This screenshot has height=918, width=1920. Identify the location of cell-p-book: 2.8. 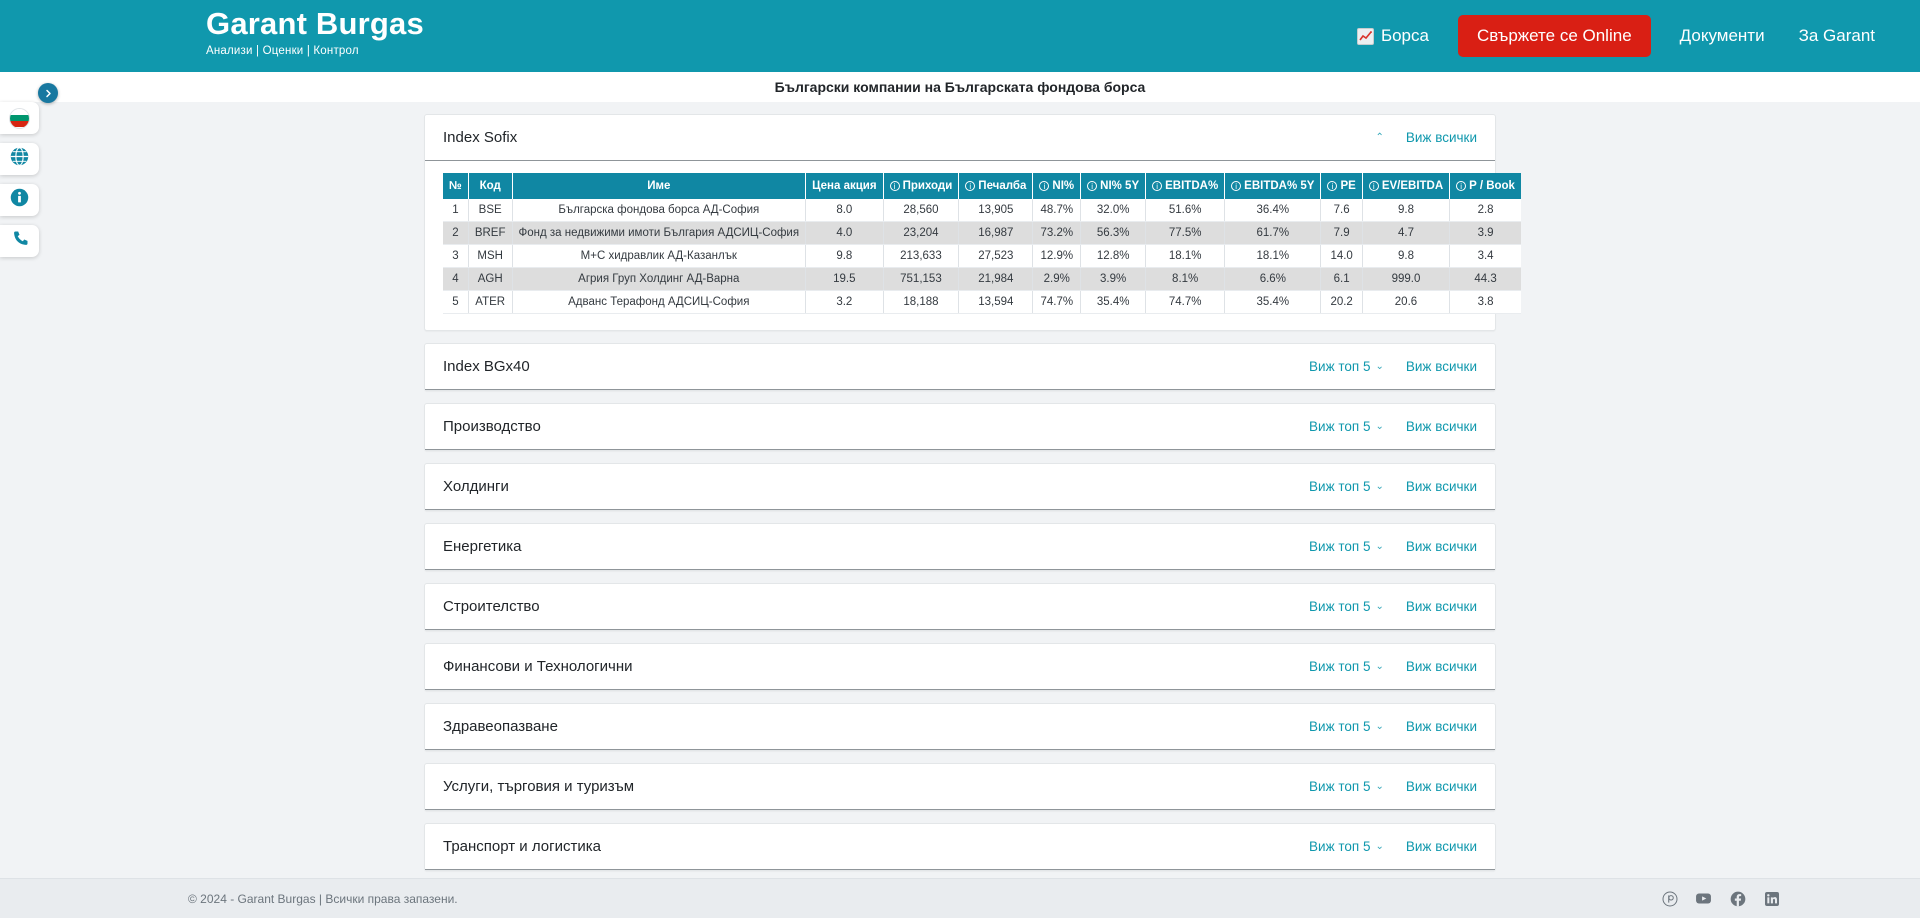
(1485, 210).